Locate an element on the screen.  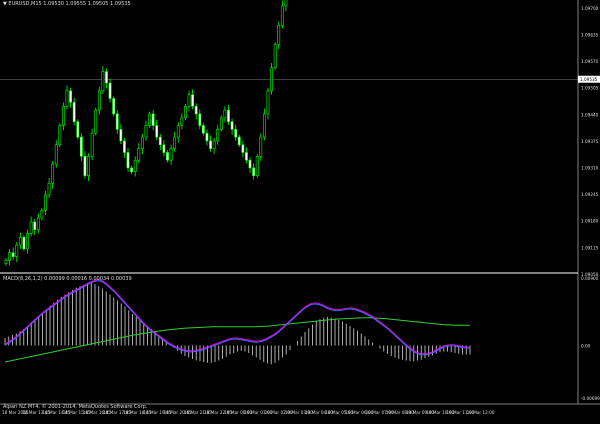
price-axis-tick-label: 1.09180 is located at coordinates (590, 221).